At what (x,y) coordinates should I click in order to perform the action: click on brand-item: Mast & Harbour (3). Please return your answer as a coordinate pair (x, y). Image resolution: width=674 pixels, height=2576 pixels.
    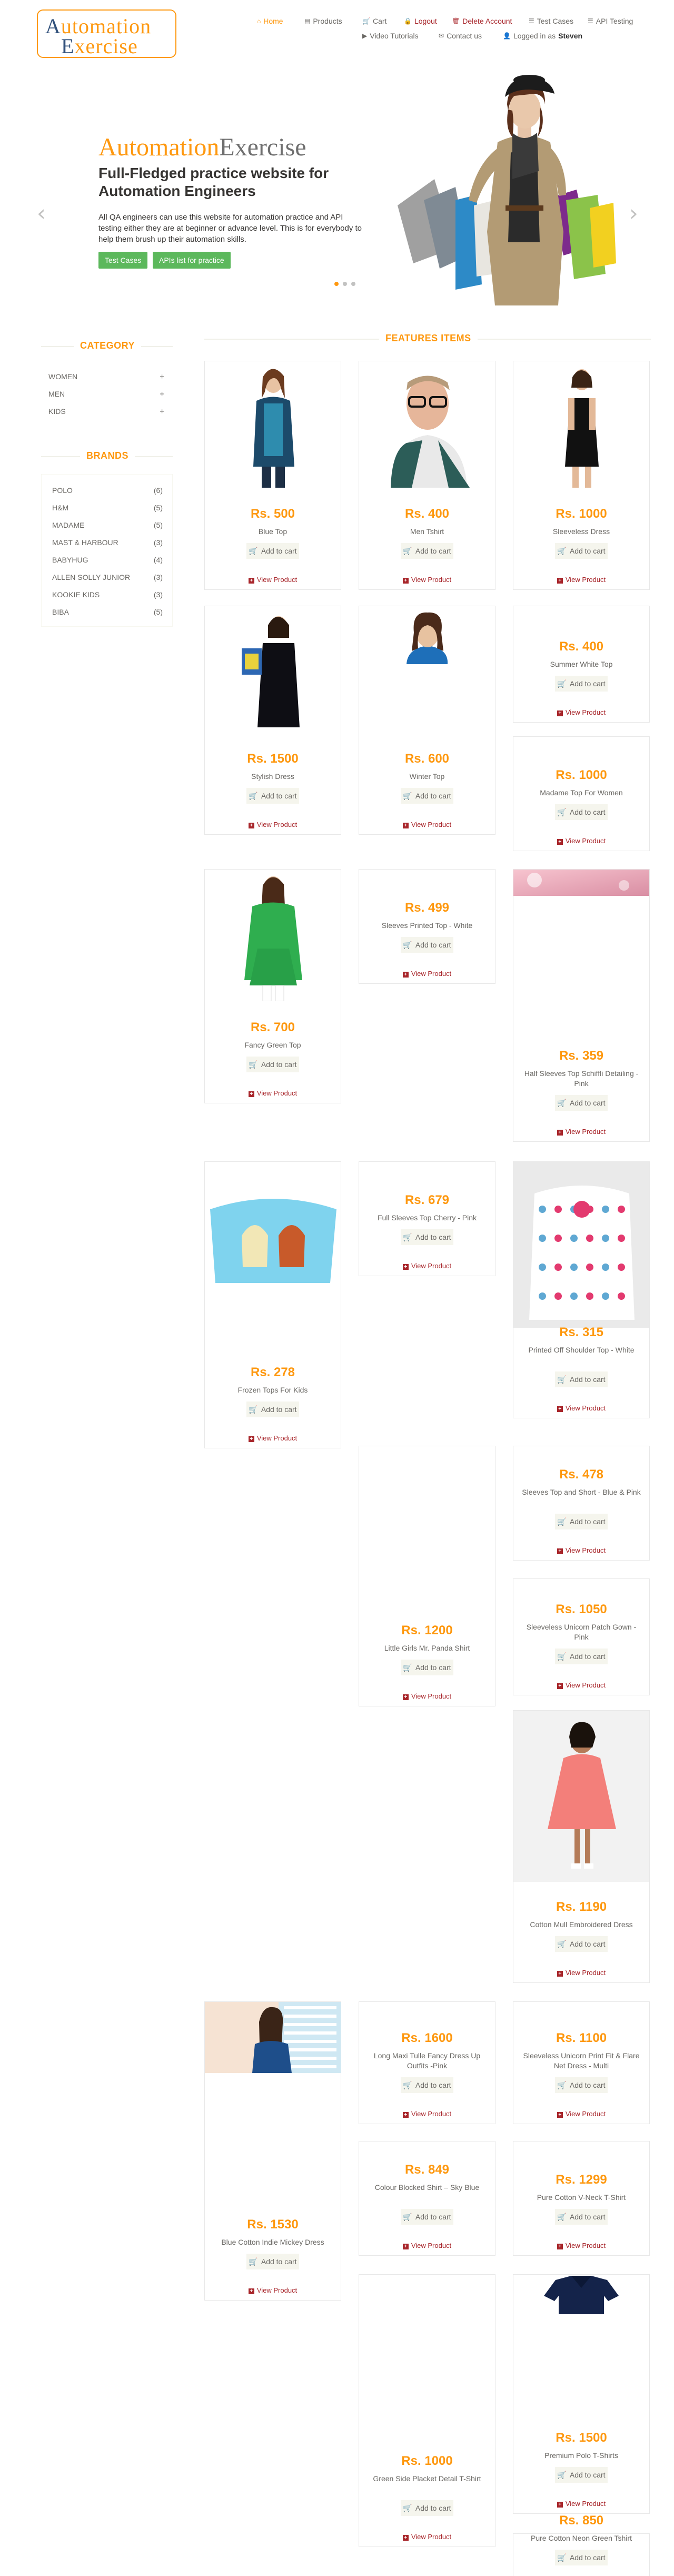
    Looking at the image, I should click on (107, 542).